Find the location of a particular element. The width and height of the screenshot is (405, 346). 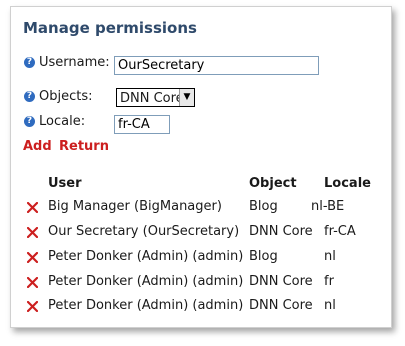

username-input is located at coordinates (216, 65).